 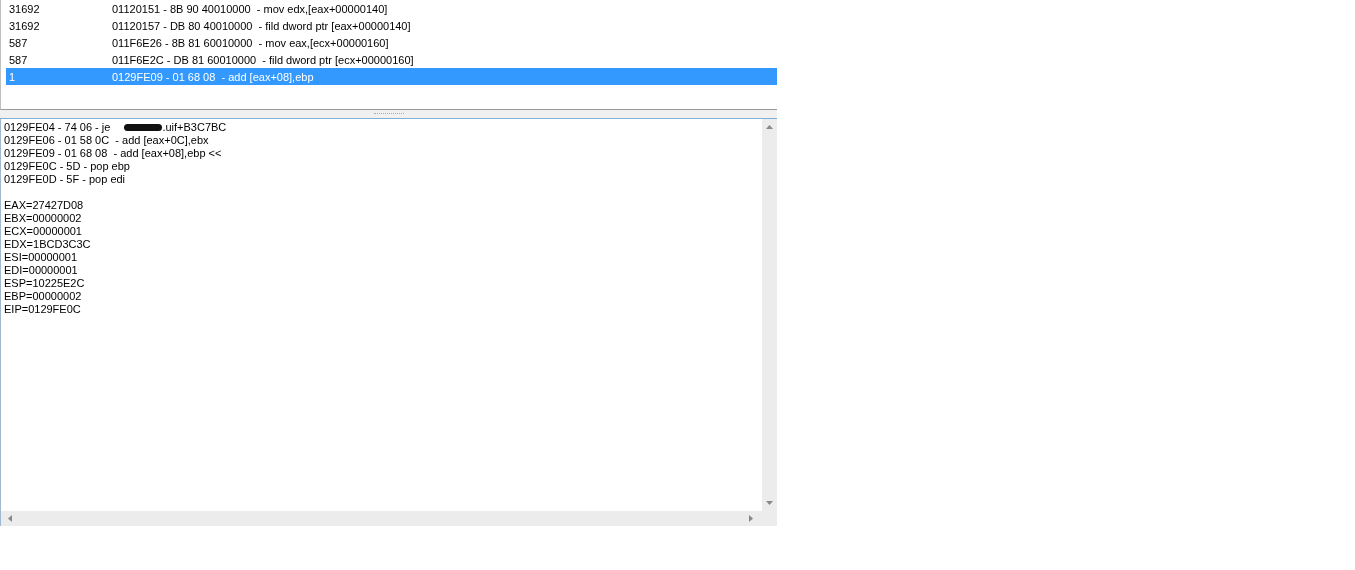 What do you see at coordinates (43, 218) in the screenshot?
I see `register-line: EBX=00000002` at bounding box center [43, 218].